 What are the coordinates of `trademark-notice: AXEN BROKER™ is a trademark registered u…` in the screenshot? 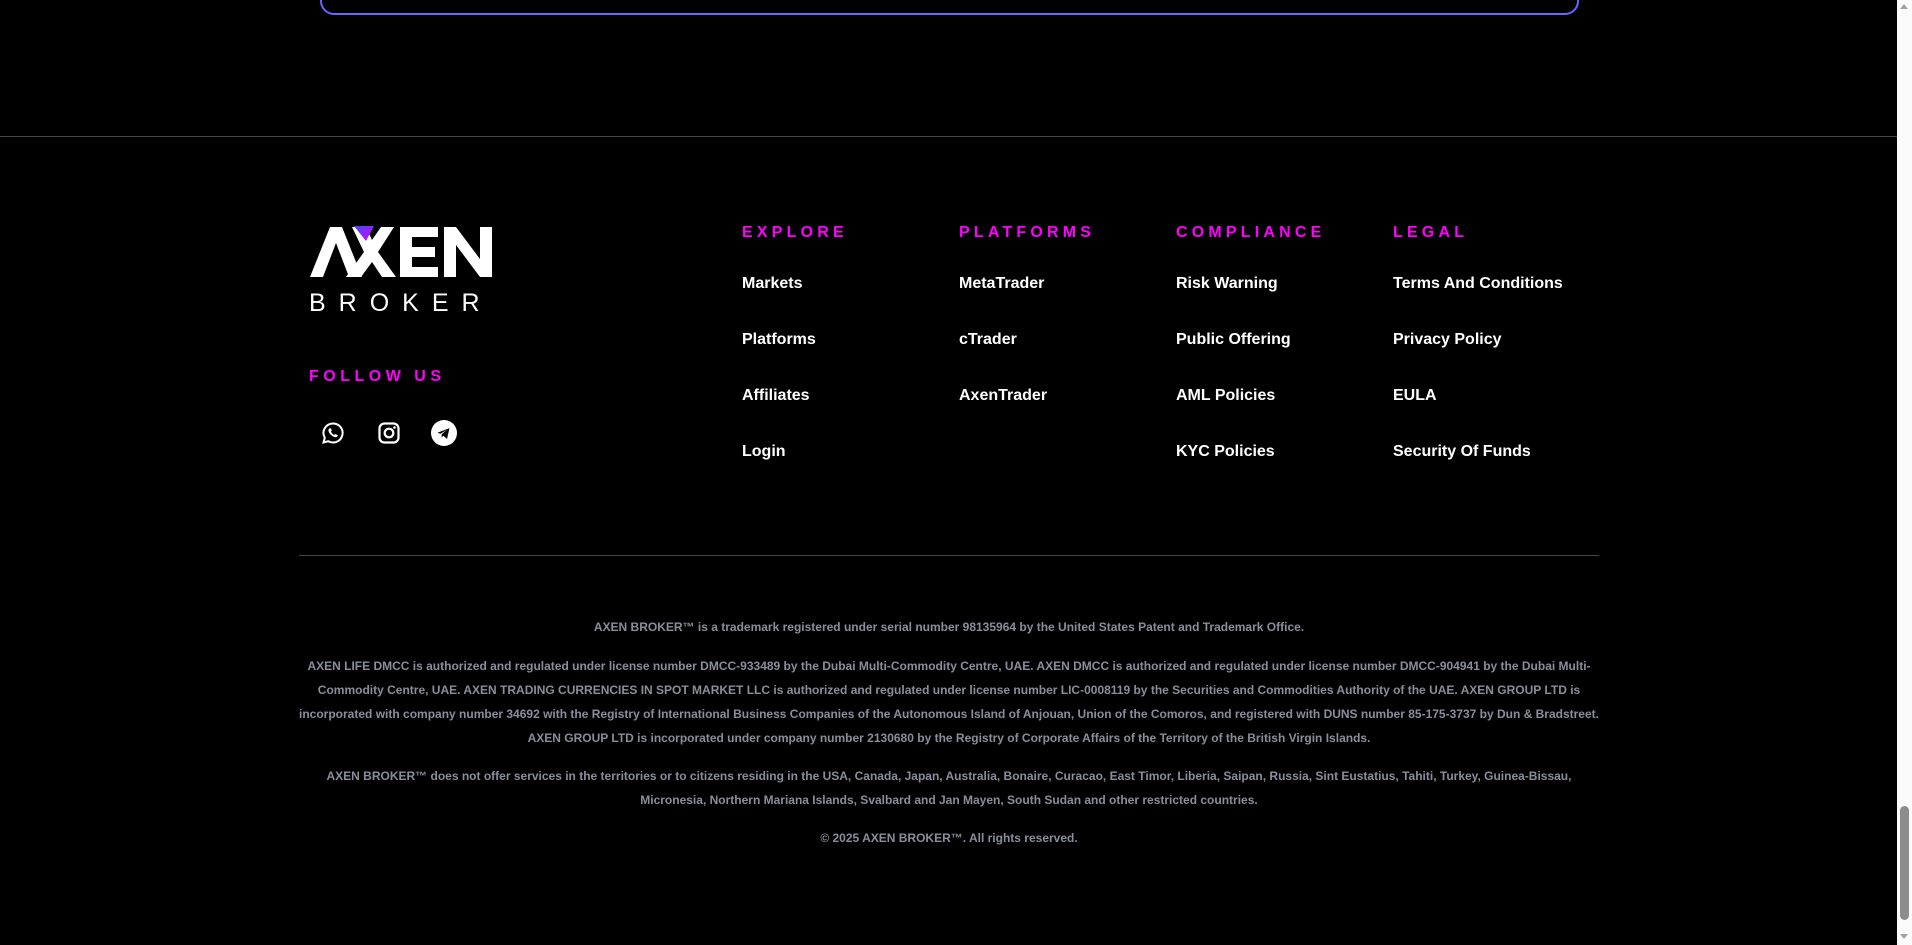 It's located at (949, 627).